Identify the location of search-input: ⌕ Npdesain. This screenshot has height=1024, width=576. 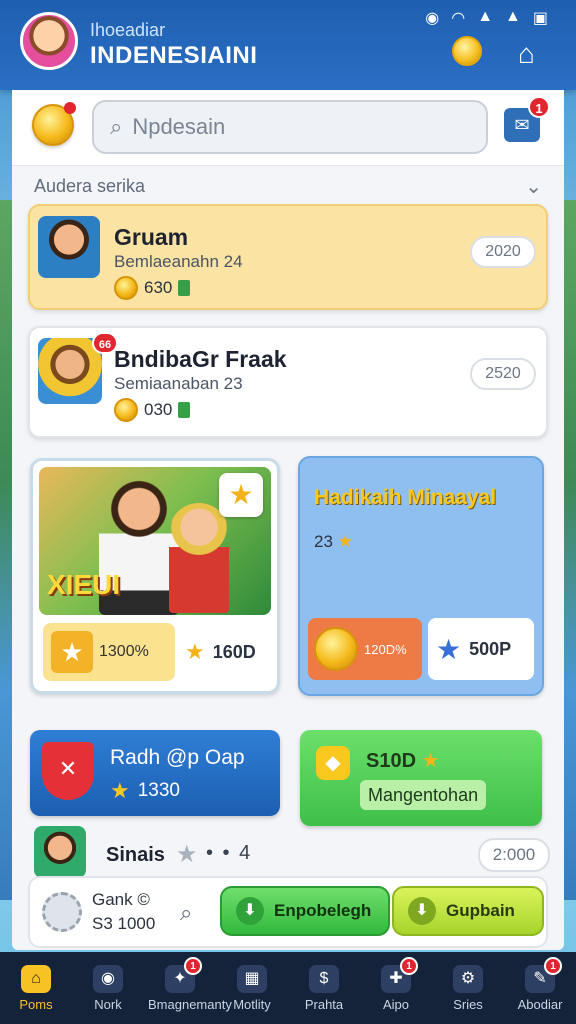
(290, 127).